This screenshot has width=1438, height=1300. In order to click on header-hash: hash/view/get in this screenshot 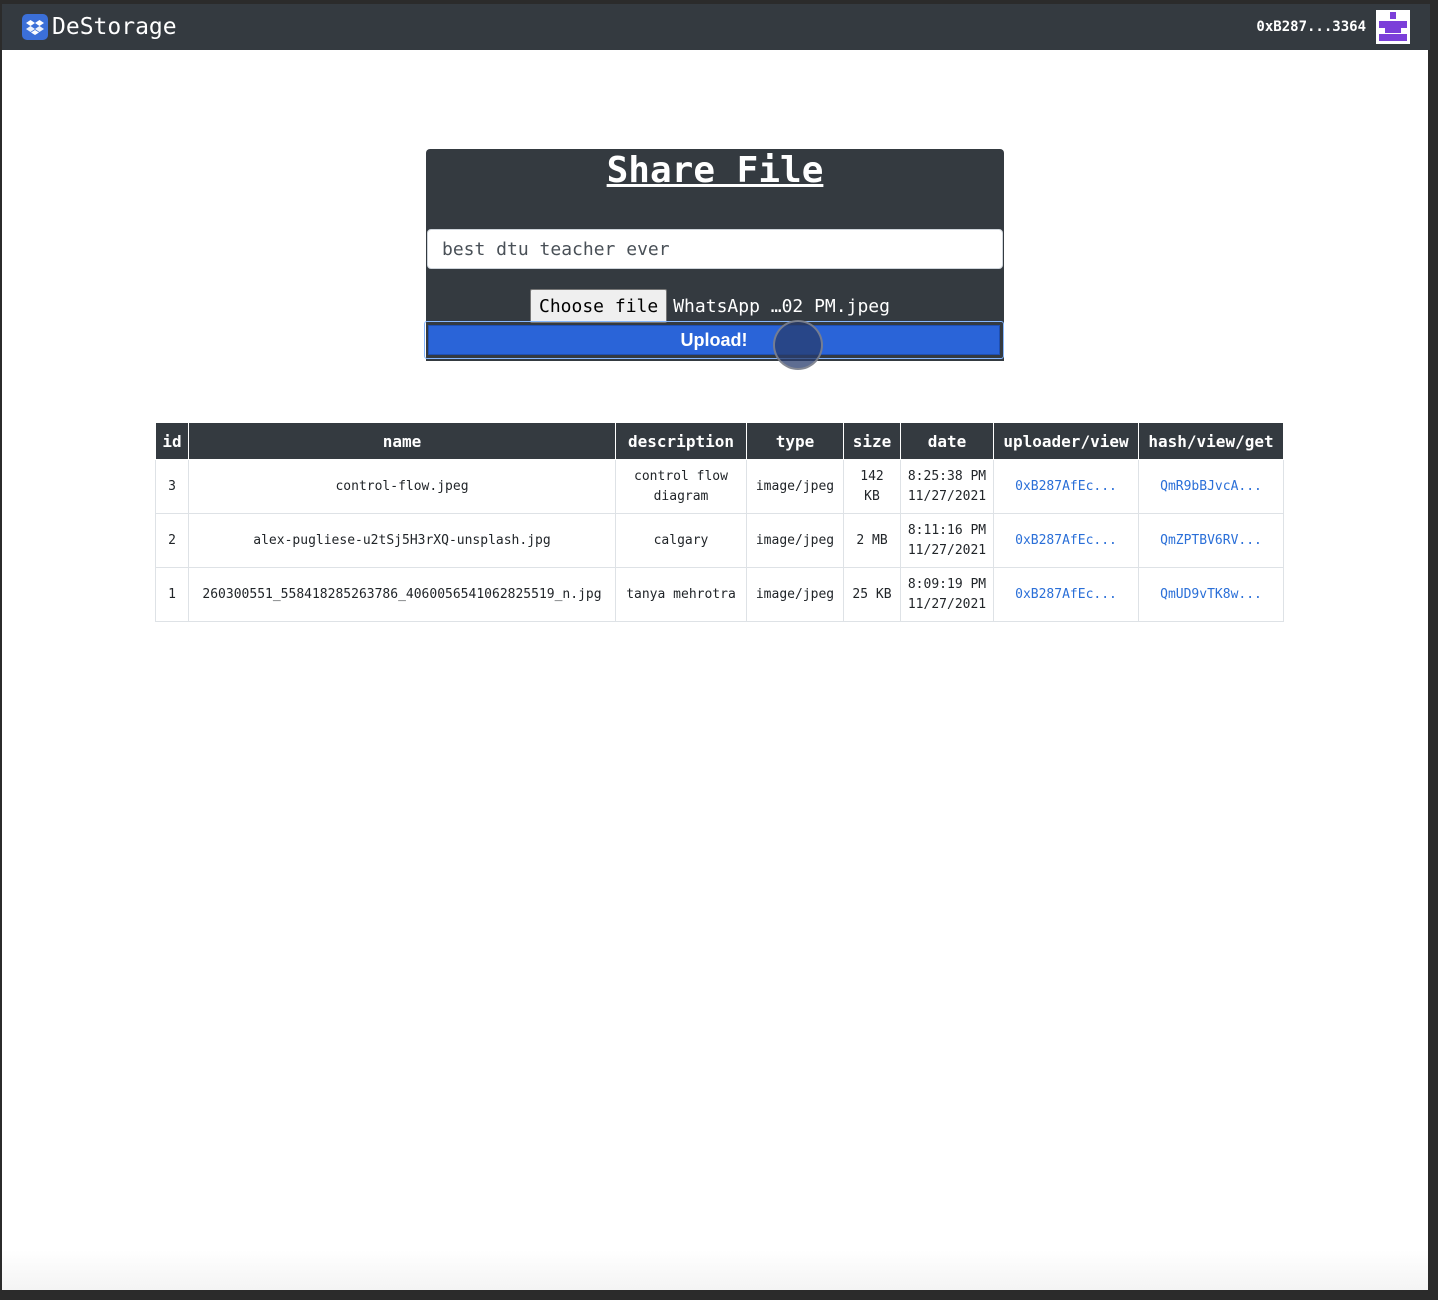, I will do `click(1211, 441)`.